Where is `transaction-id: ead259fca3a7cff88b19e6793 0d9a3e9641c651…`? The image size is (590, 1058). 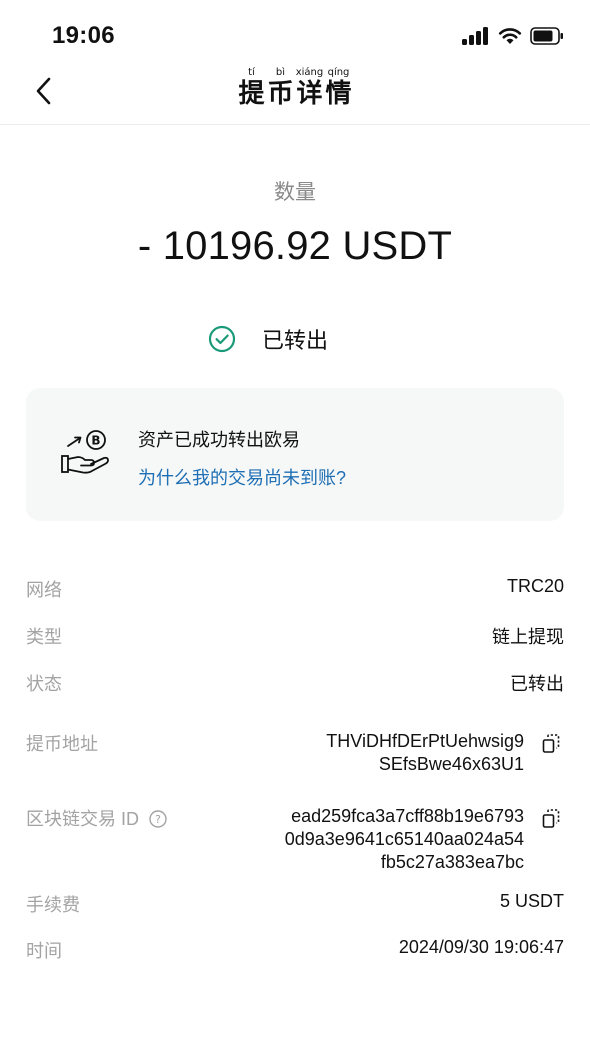
transaction-id: ead259fca3a7cff88b19e6793 0d9a3e9641c651… is located at coordinates (404, 839).